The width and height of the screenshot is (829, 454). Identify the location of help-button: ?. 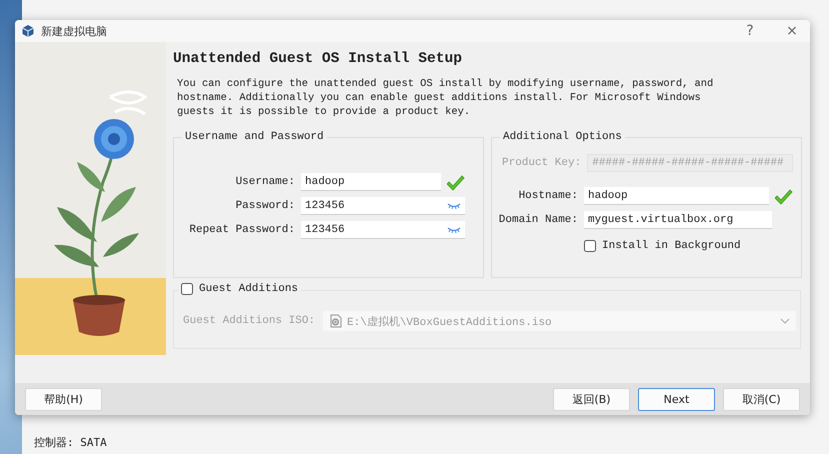
(750, 31).